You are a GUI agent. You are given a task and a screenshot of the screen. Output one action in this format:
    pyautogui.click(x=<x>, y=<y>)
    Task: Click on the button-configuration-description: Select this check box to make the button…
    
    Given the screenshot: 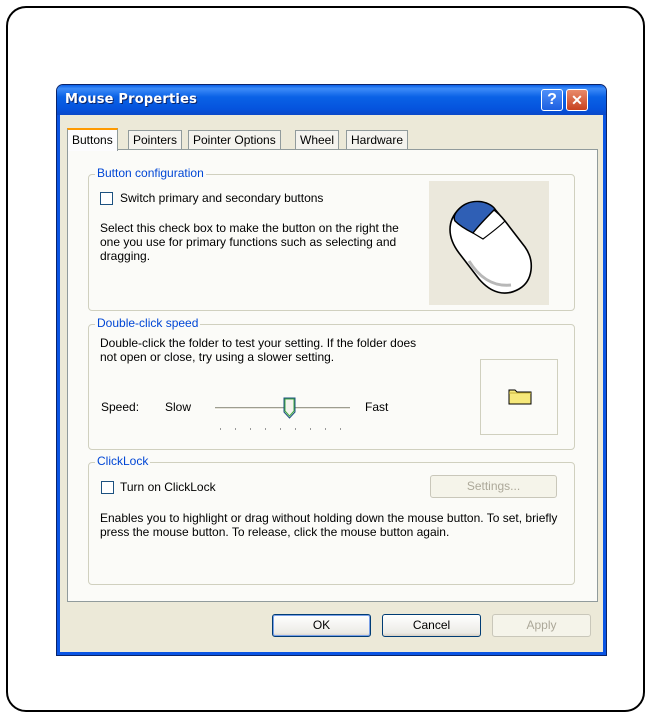 What is the action you would take?
    pyautogui.click(x=249, y=242)
    